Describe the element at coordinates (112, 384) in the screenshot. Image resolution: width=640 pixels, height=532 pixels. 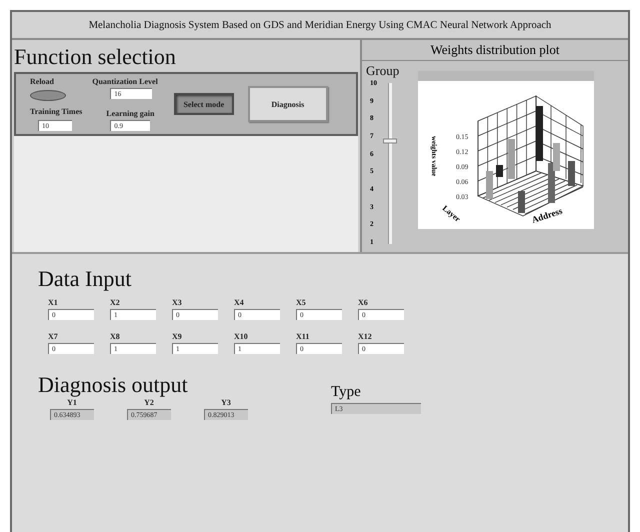
I see `section-heading: Diagnosis output` at that location.